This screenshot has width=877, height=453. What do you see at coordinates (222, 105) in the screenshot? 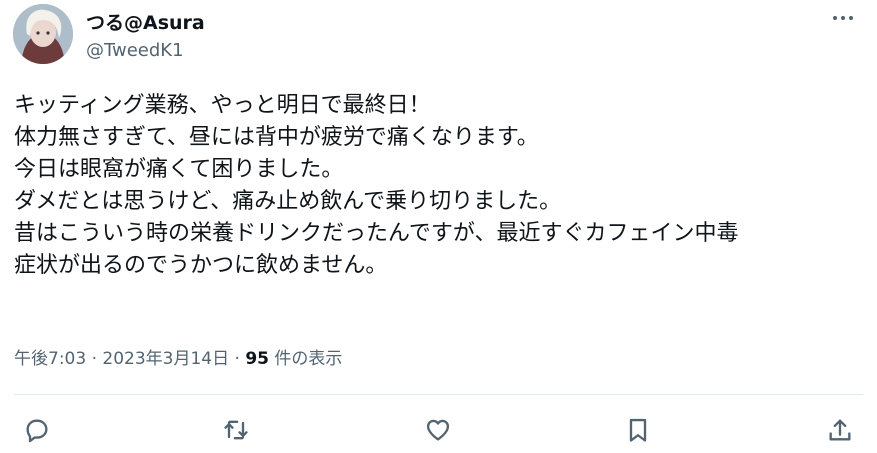
I see `tweet-line: キッティング業務、やっと明日で最終日！` at bounding box center [222, 105].